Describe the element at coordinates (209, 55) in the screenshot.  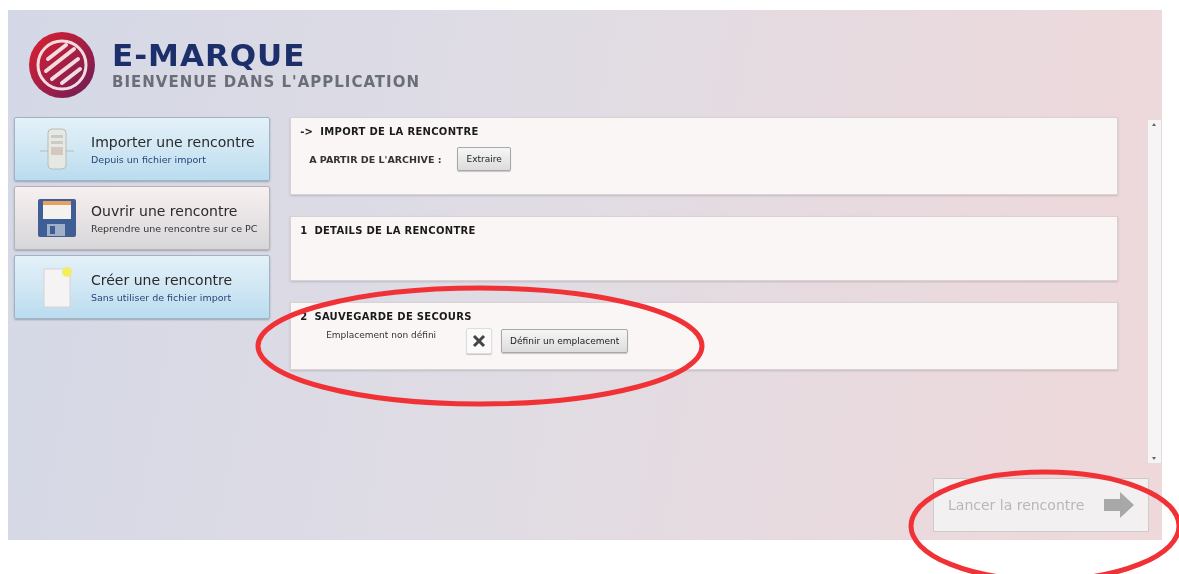
I see `app-title: E-MARQUE` at that location.